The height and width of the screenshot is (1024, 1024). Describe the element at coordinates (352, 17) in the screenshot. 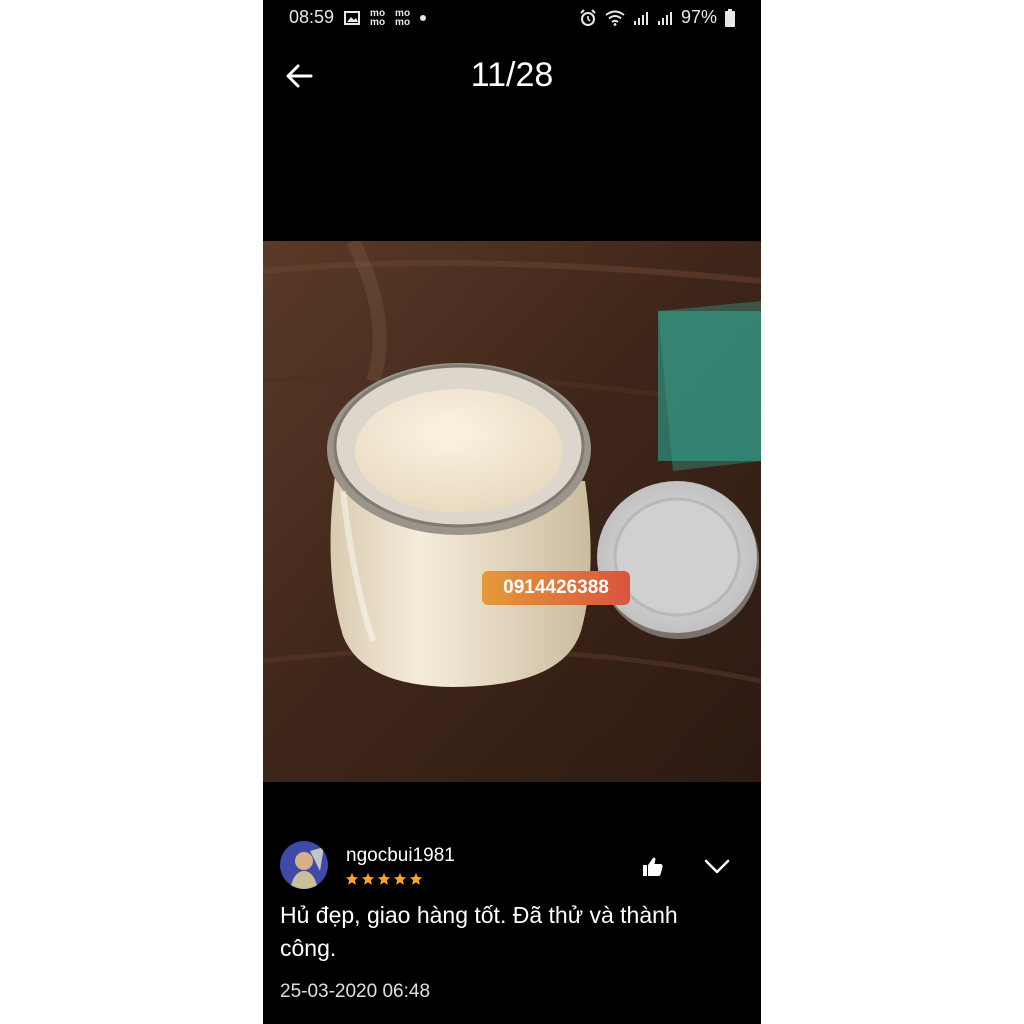

I see `image-icon` at that location.